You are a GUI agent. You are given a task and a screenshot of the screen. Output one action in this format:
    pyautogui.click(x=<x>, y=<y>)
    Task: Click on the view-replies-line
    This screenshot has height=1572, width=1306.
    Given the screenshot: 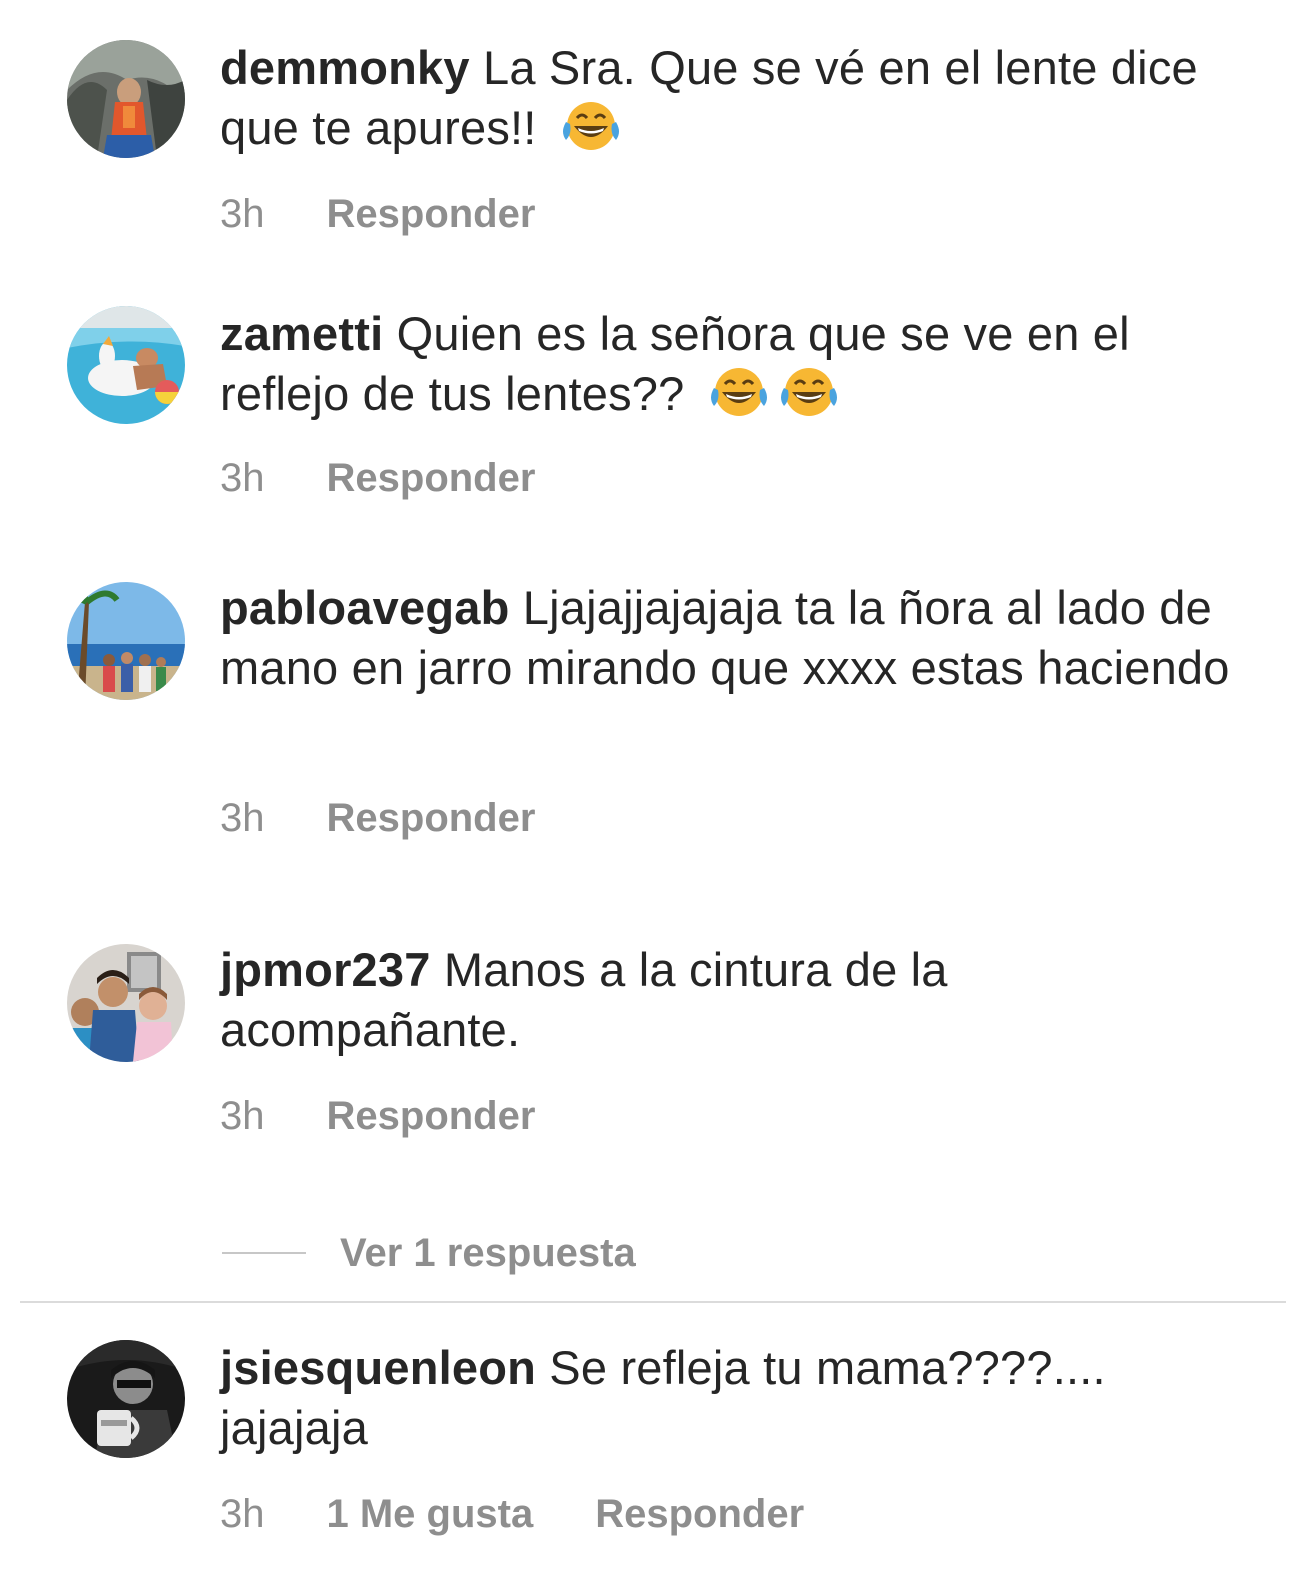 What is the action you would take?
    pyautogui.click(x=264, y=1253)
    